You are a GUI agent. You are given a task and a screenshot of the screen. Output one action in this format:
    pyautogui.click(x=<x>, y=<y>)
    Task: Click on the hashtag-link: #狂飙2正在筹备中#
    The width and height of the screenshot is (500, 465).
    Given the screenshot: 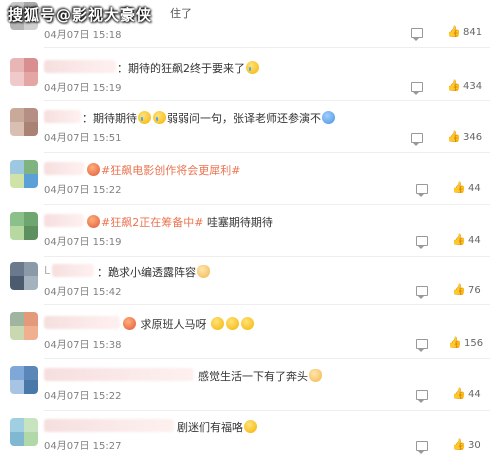 What is the action you would take?
    pyautogui.click(x=152, y=222)
    